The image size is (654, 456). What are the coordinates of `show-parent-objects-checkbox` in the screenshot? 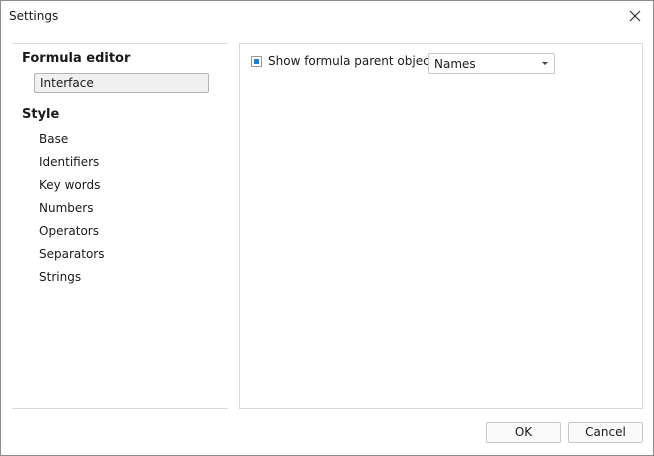 It's located at (256, 61).